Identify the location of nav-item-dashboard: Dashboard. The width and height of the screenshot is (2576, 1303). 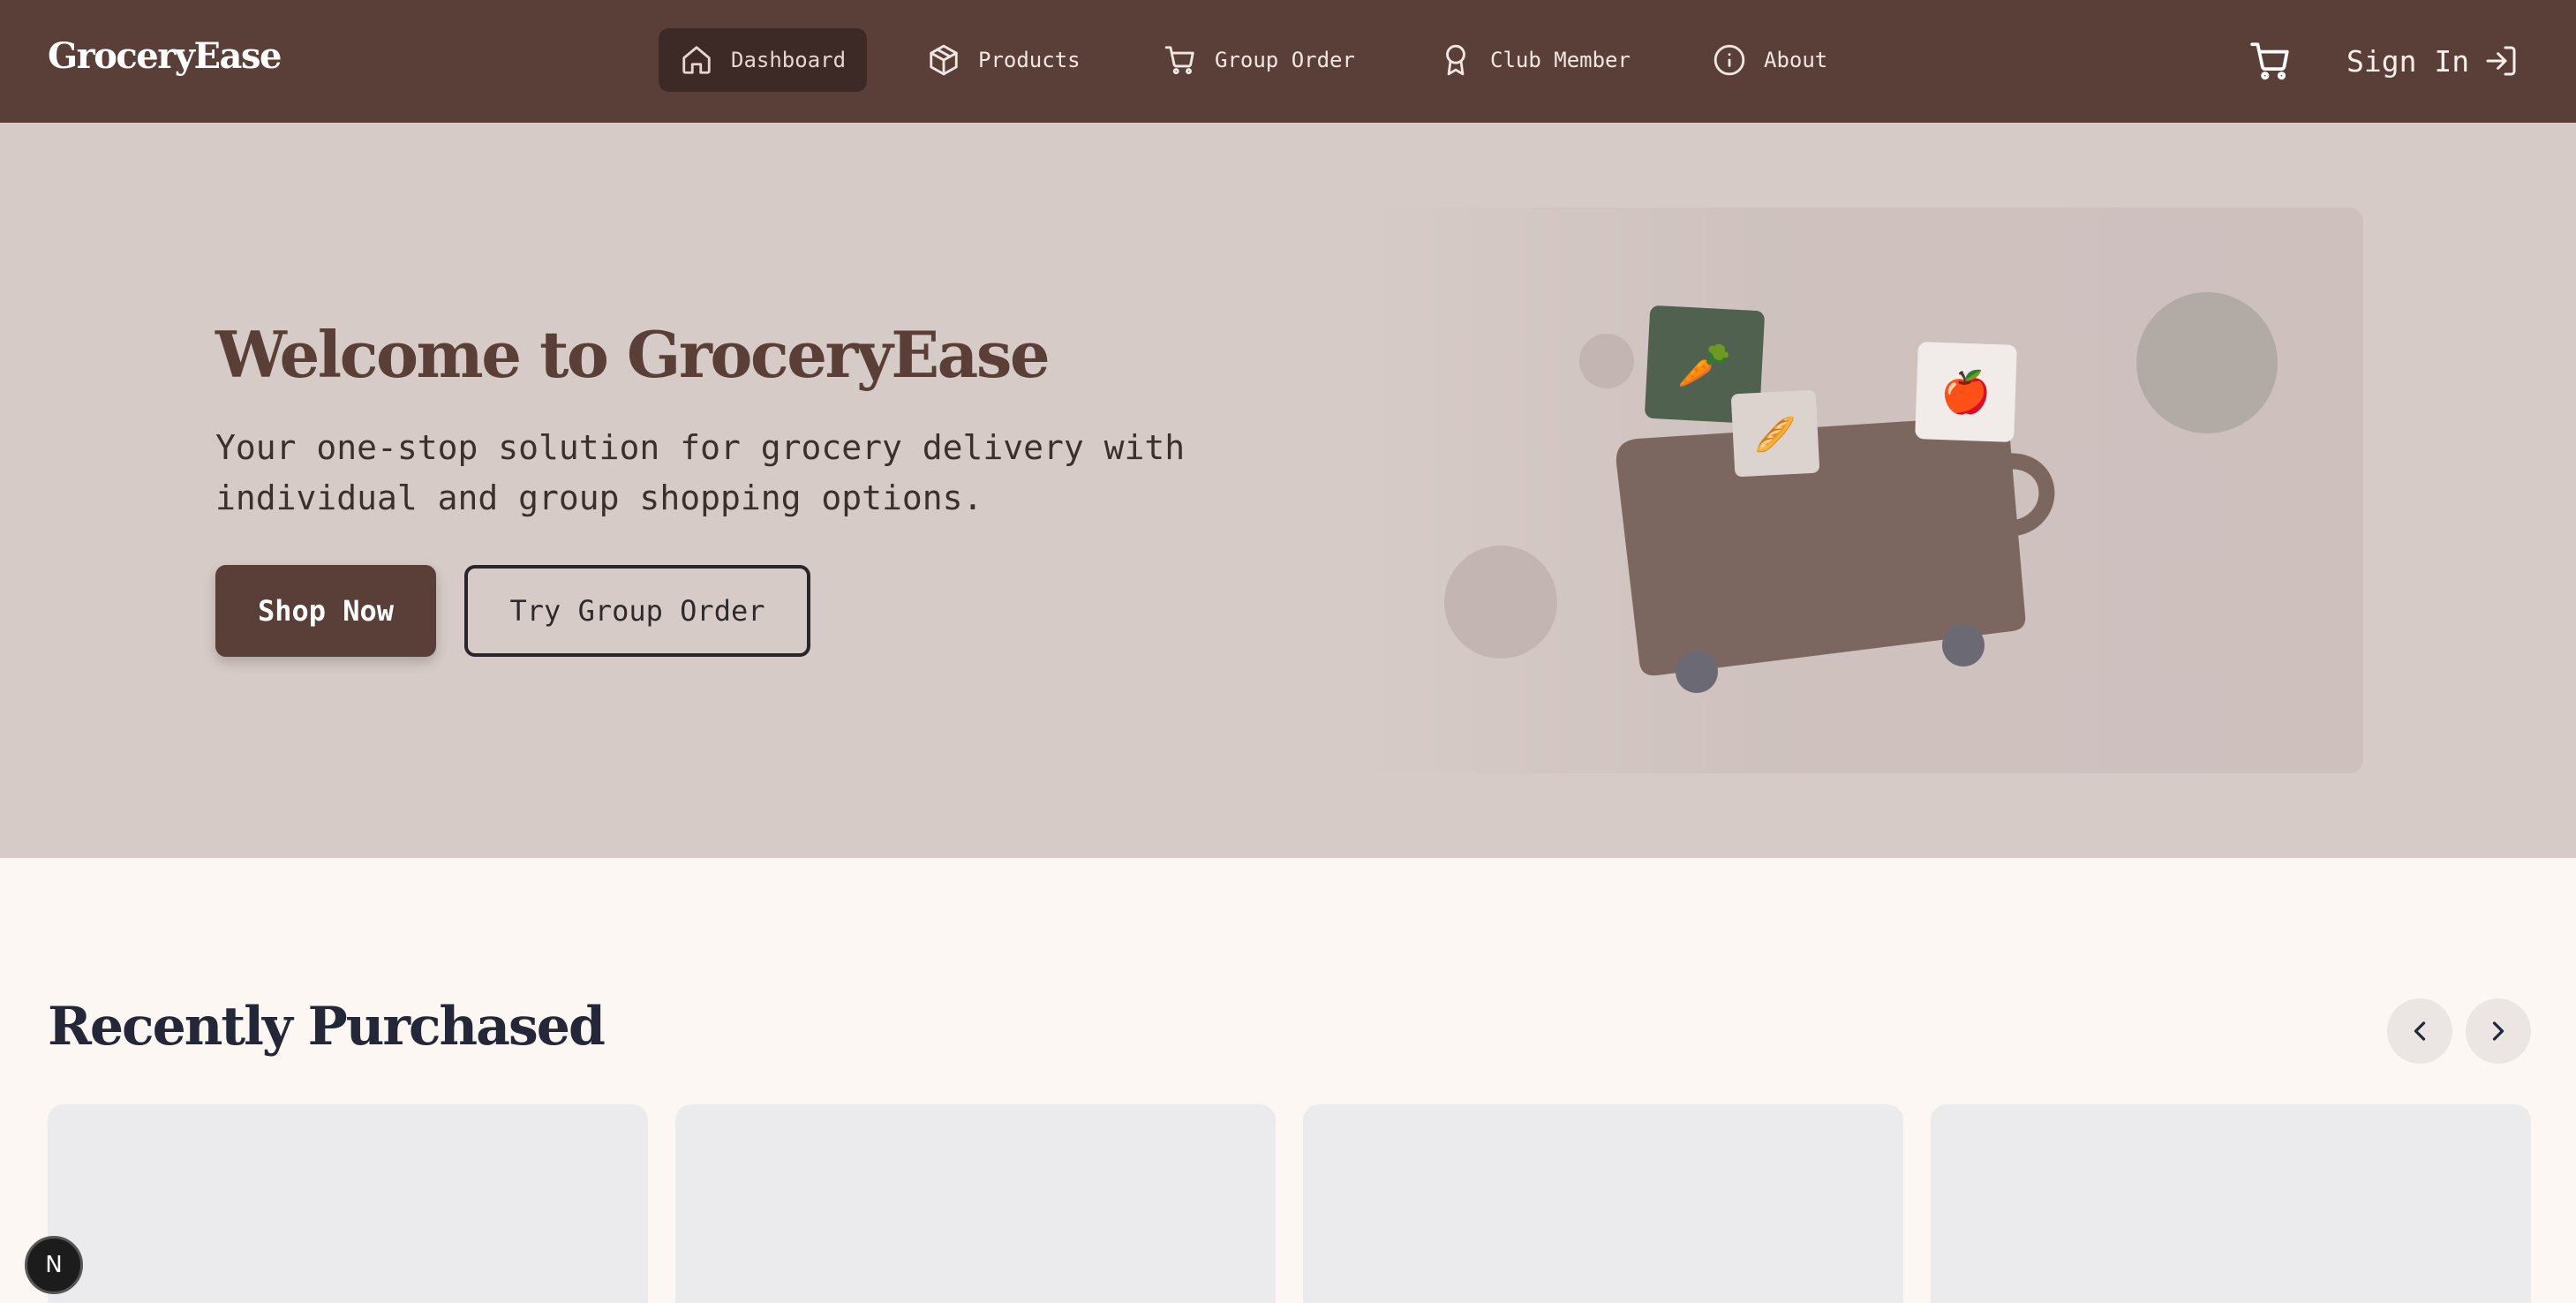
(764, 60).